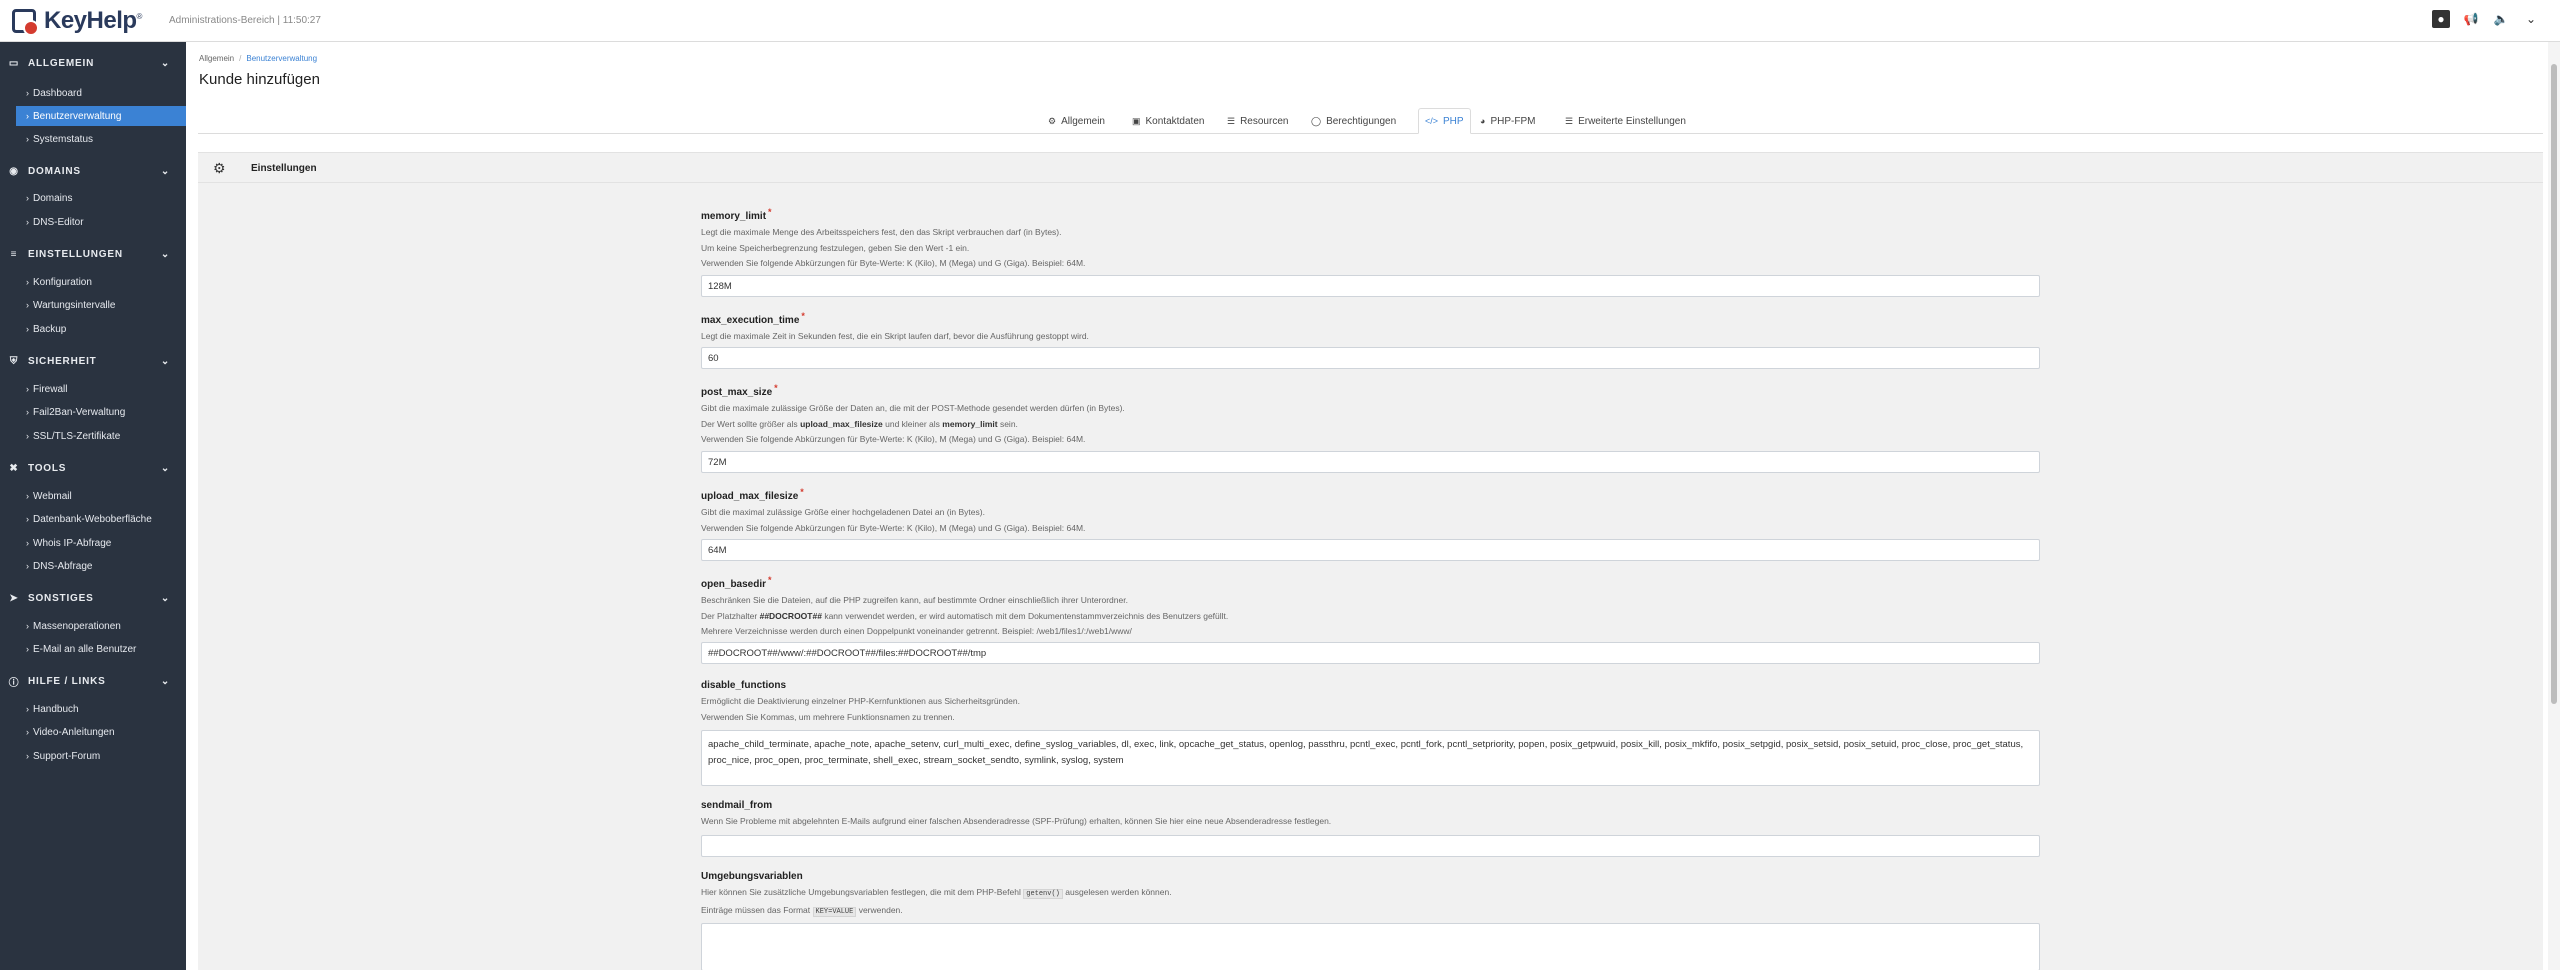 This screenshot has height=970, width=2560. Describe the element at coordinates (1257, 121) in the screenshot. I see `tab-resourcen: ☰ Resourcen` at that location.